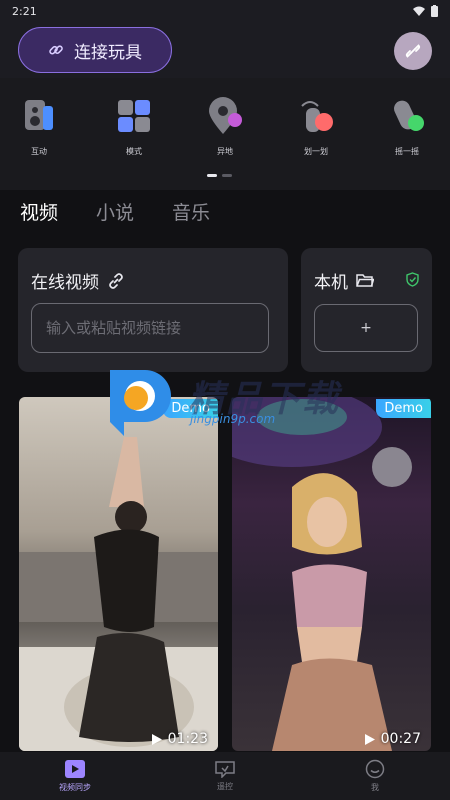  I want to click on wifi-icon, so click(419, 11).